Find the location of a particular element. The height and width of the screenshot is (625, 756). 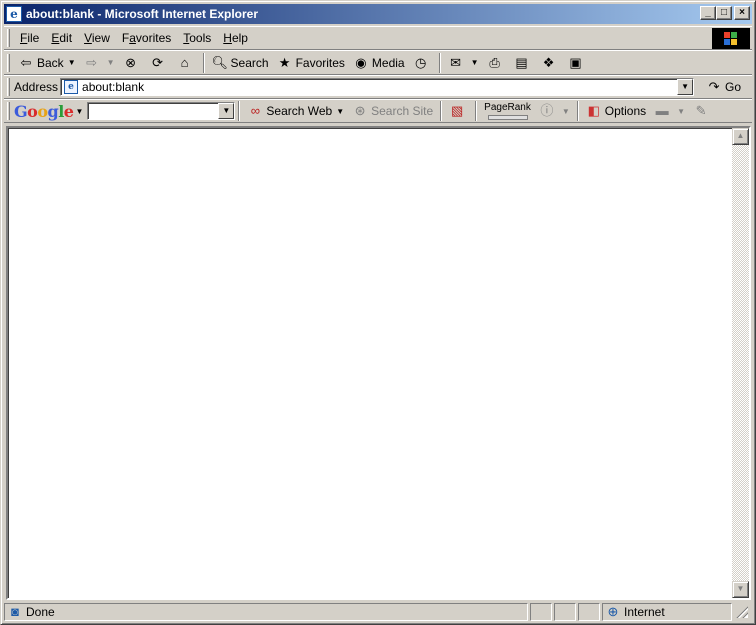

page-icon: e is located at coordinates (71, 87).